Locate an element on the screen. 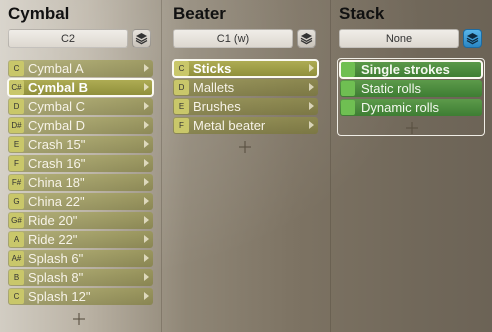  cymbal-list-item: C# Cymbal B is located at coordinates (80, 87).